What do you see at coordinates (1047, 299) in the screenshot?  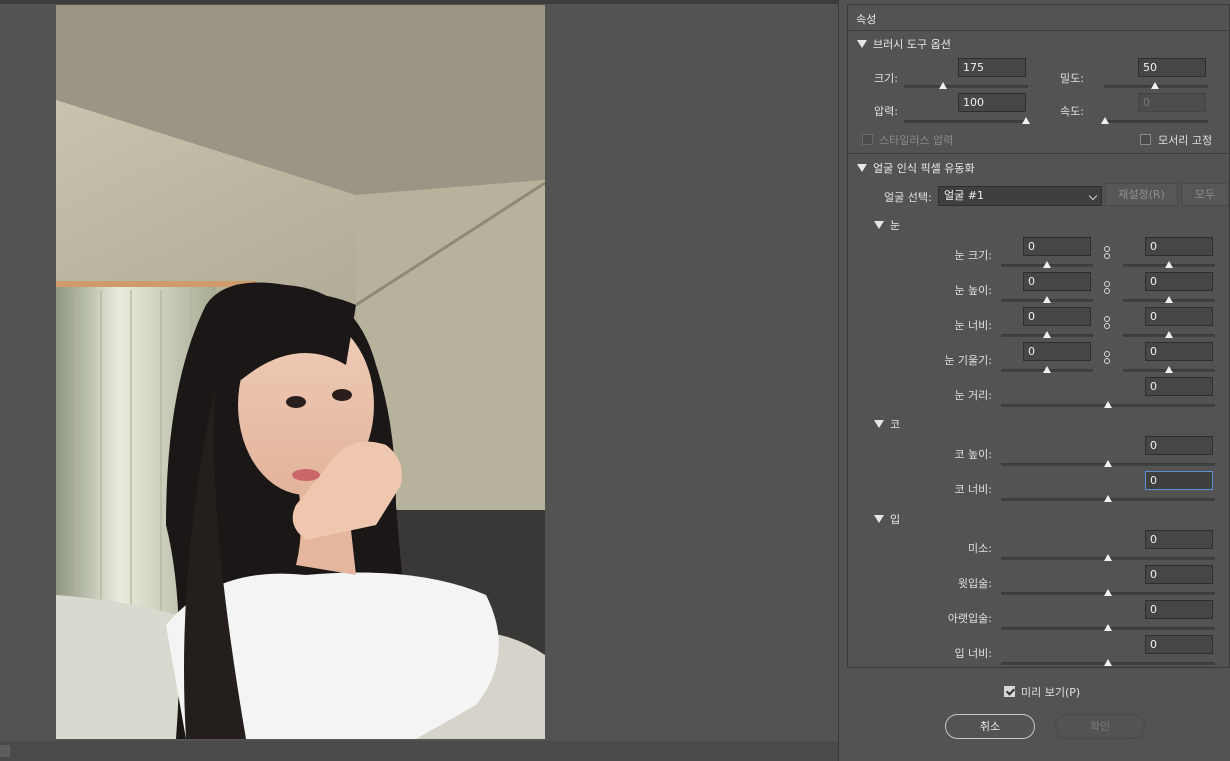 I see `eye-height-left-thumb` at bounding box center [1047, 299].